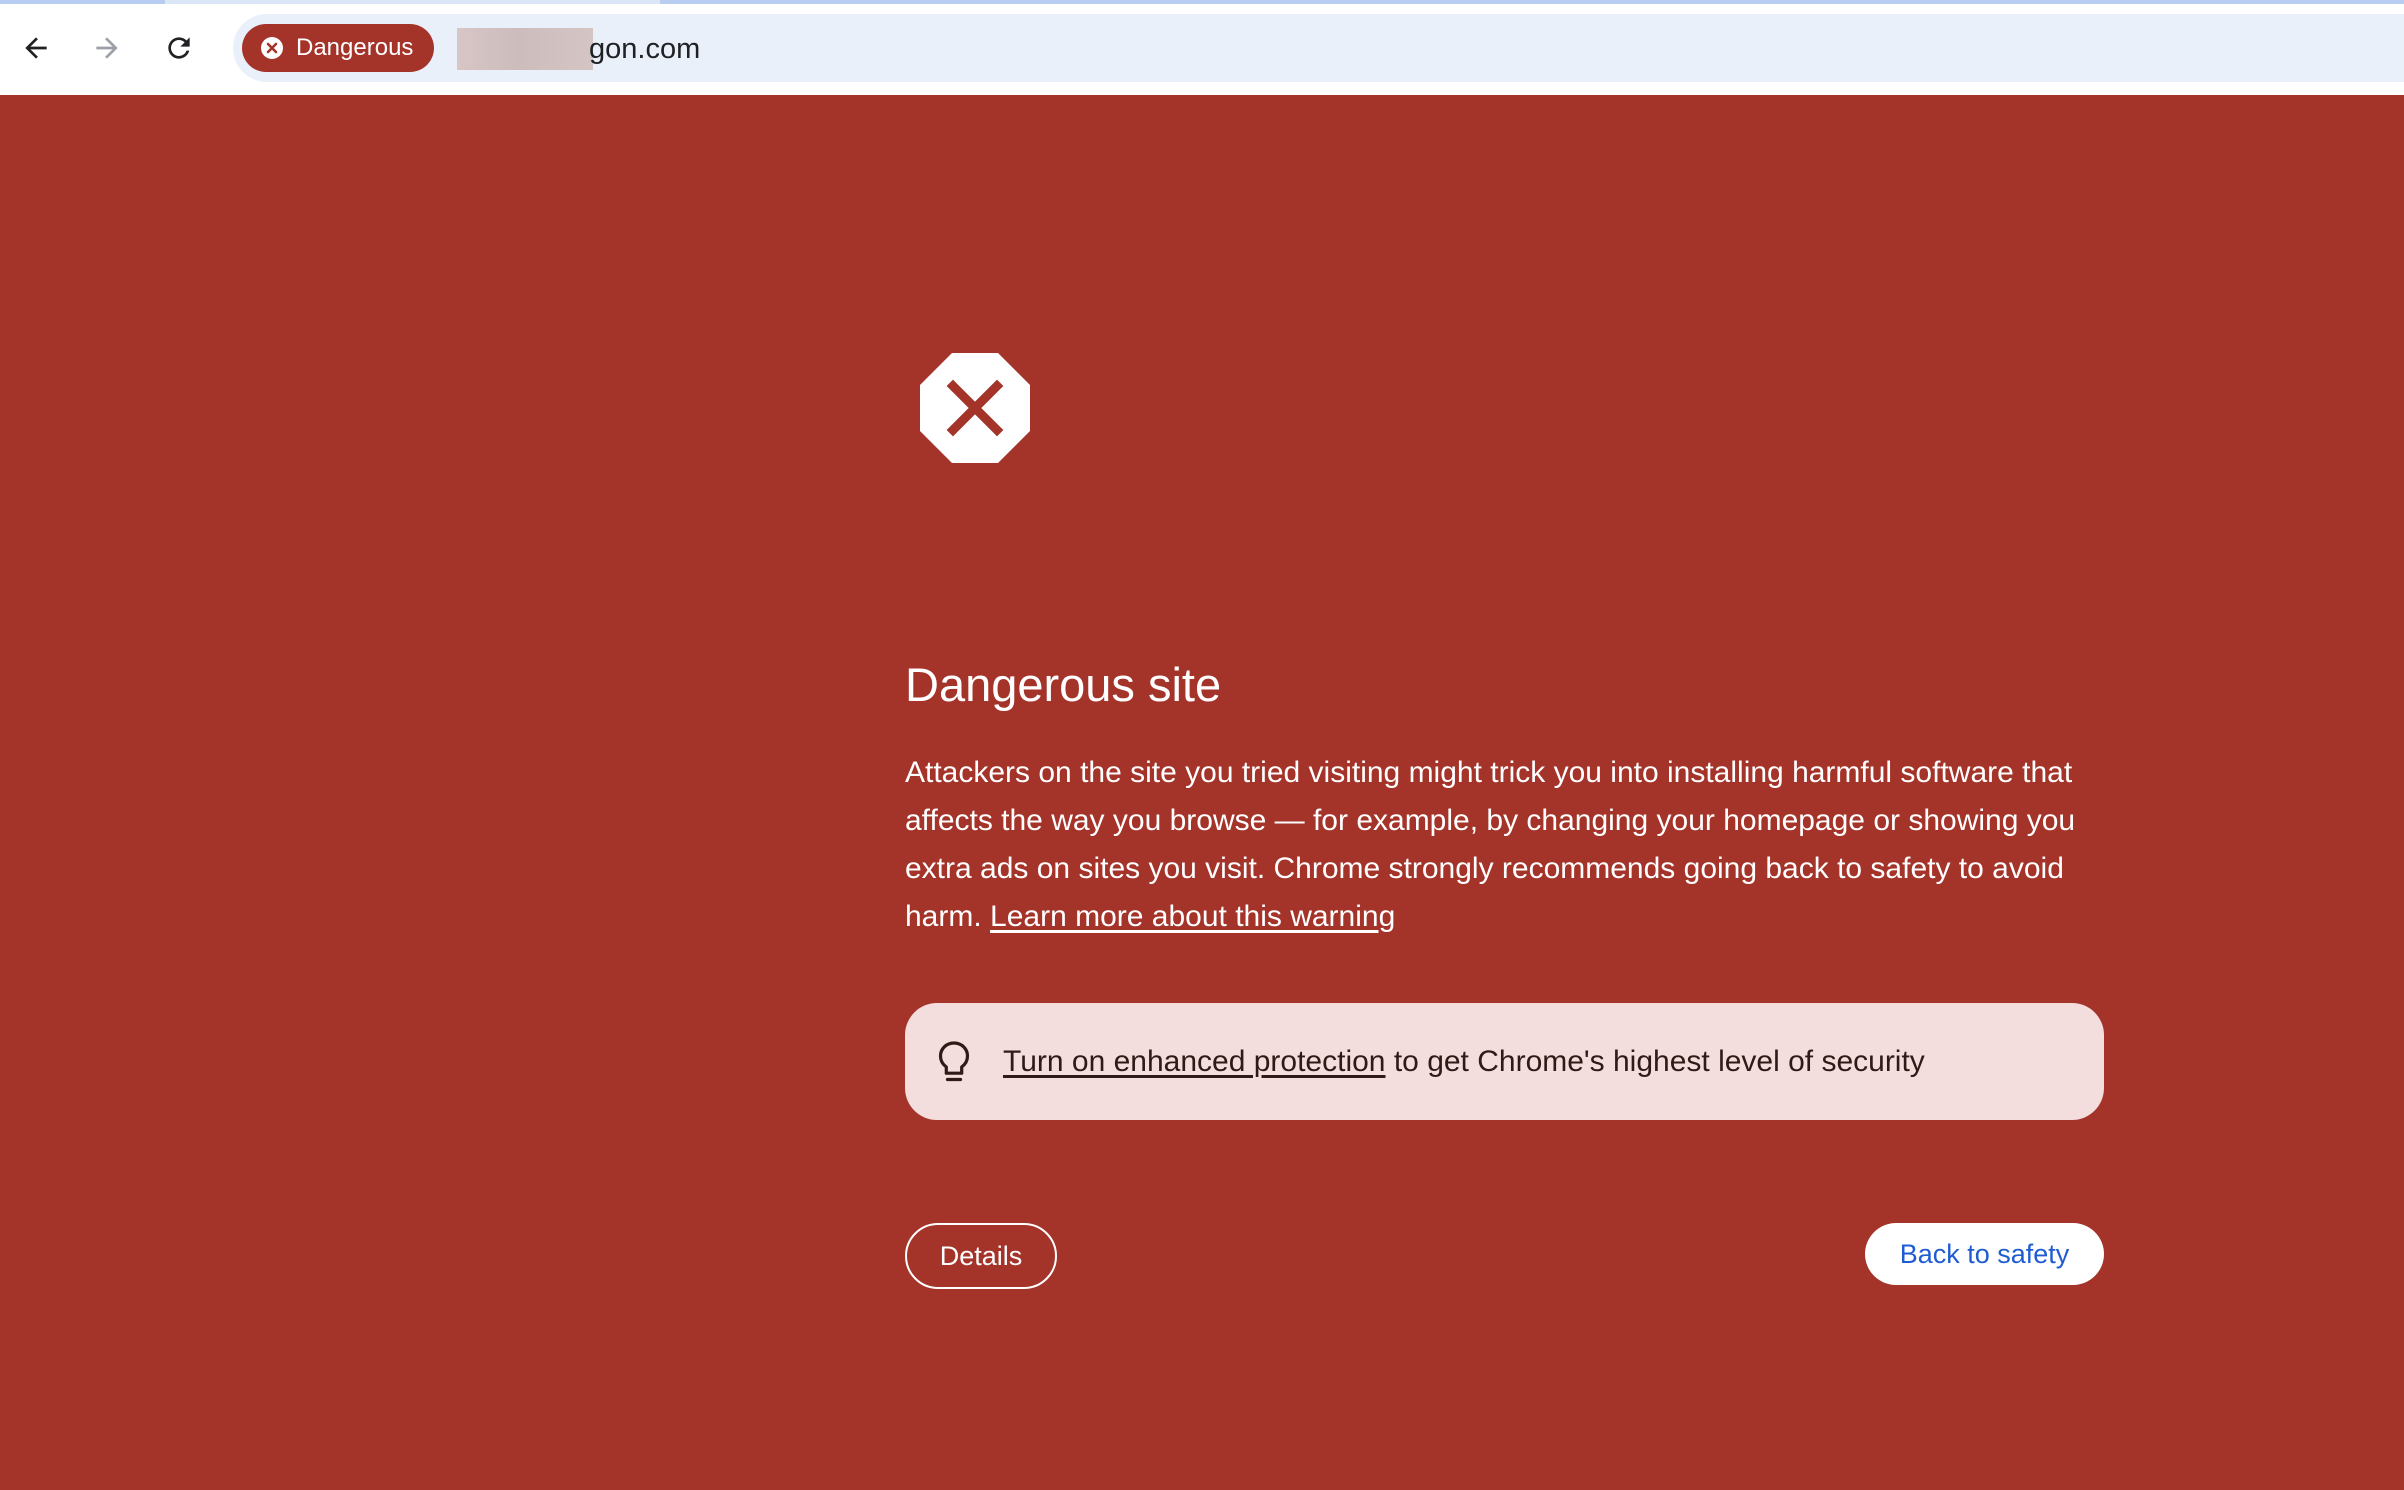  Describe the element at coordinates (645, 48) in the screenshot. I see `url-domain-suffix: gon.com` at that location.